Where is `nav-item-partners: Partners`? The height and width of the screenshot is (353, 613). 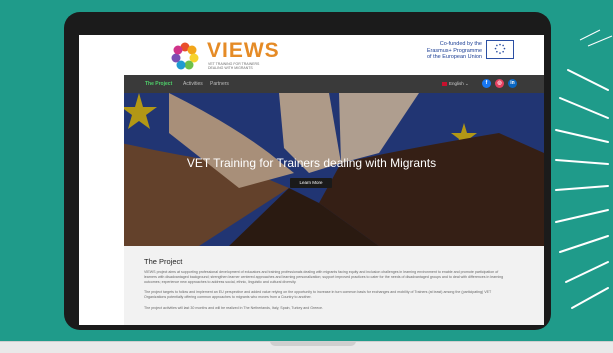
nav-item-partners: Partners is located at coordinates (219, 84).